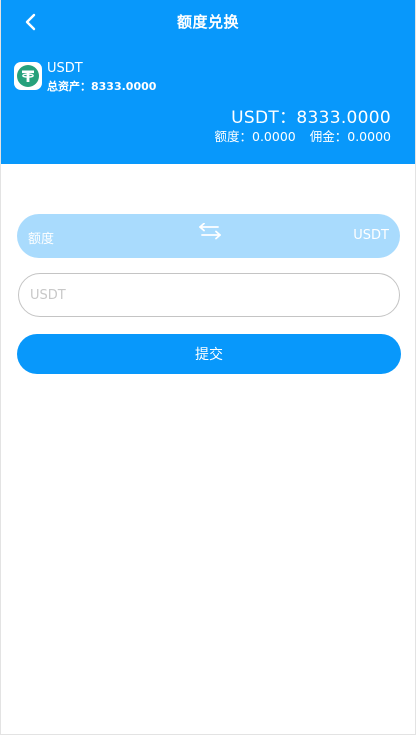 Image resolution: width=416 pixels, height=735 pixels. Describe the element at coordinates (311, 118) in the screenshot. I see `main-balance: USDT：8333.0000` at that location.